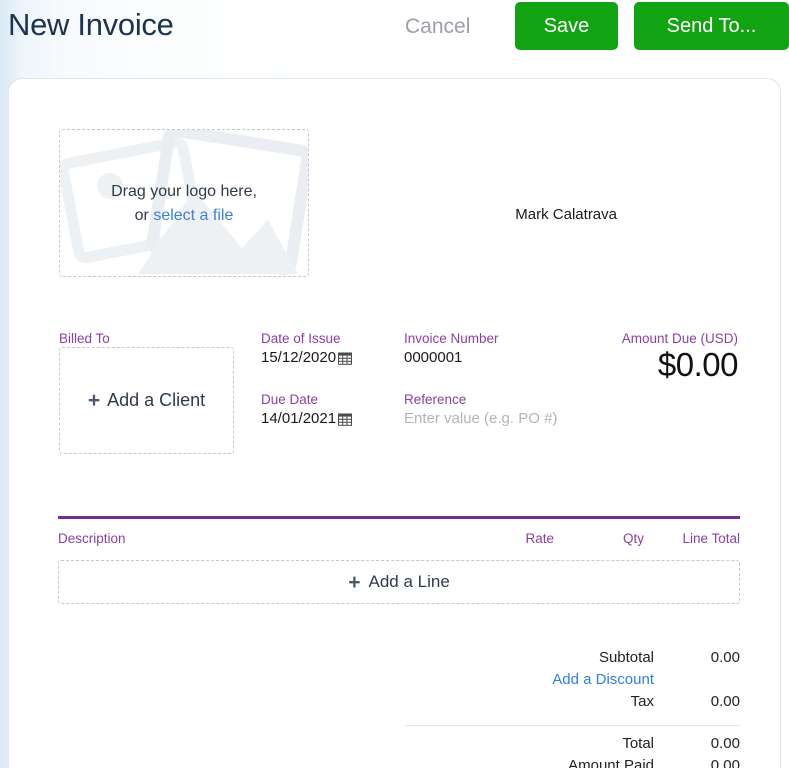  I want to click on cancel-button: Cancel, so click(437, 27).